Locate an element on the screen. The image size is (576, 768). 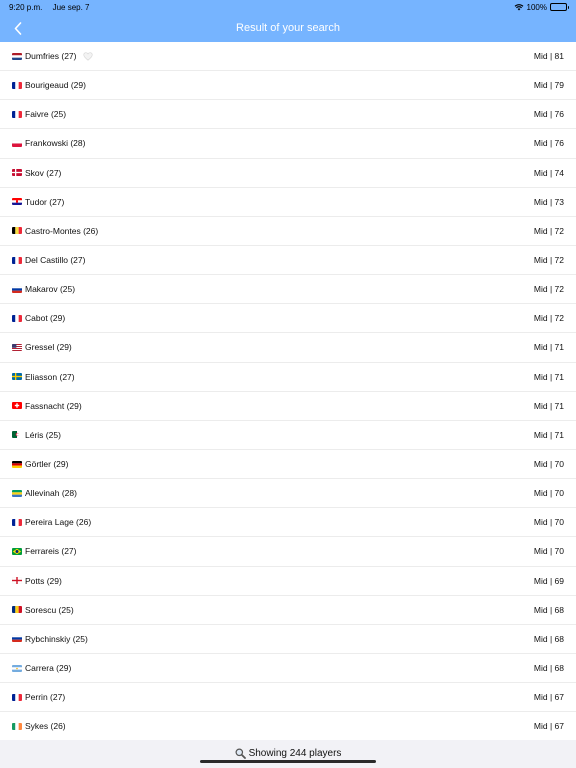
player-row: Gressel (29) Mid | 71 is located at coordinates (288, 348).